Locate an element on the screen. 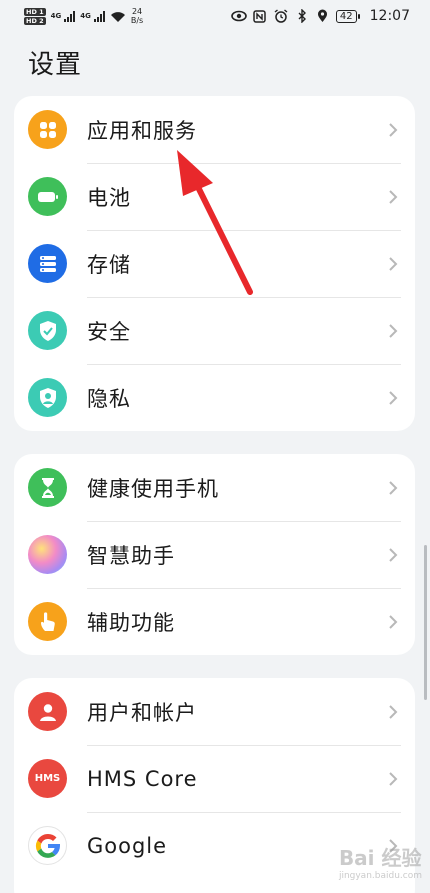 This screenshot has width=430, height=893. settings-item-security: 安全 is located at coordinates (214, 330).